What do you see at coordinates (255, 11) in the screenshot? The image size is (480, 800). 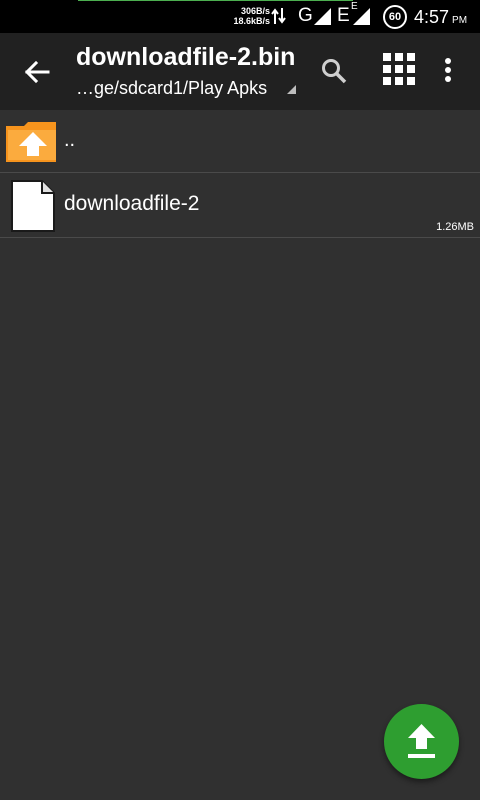 I see `upload-speed: 306B/s` at bounding box center [255, 11].